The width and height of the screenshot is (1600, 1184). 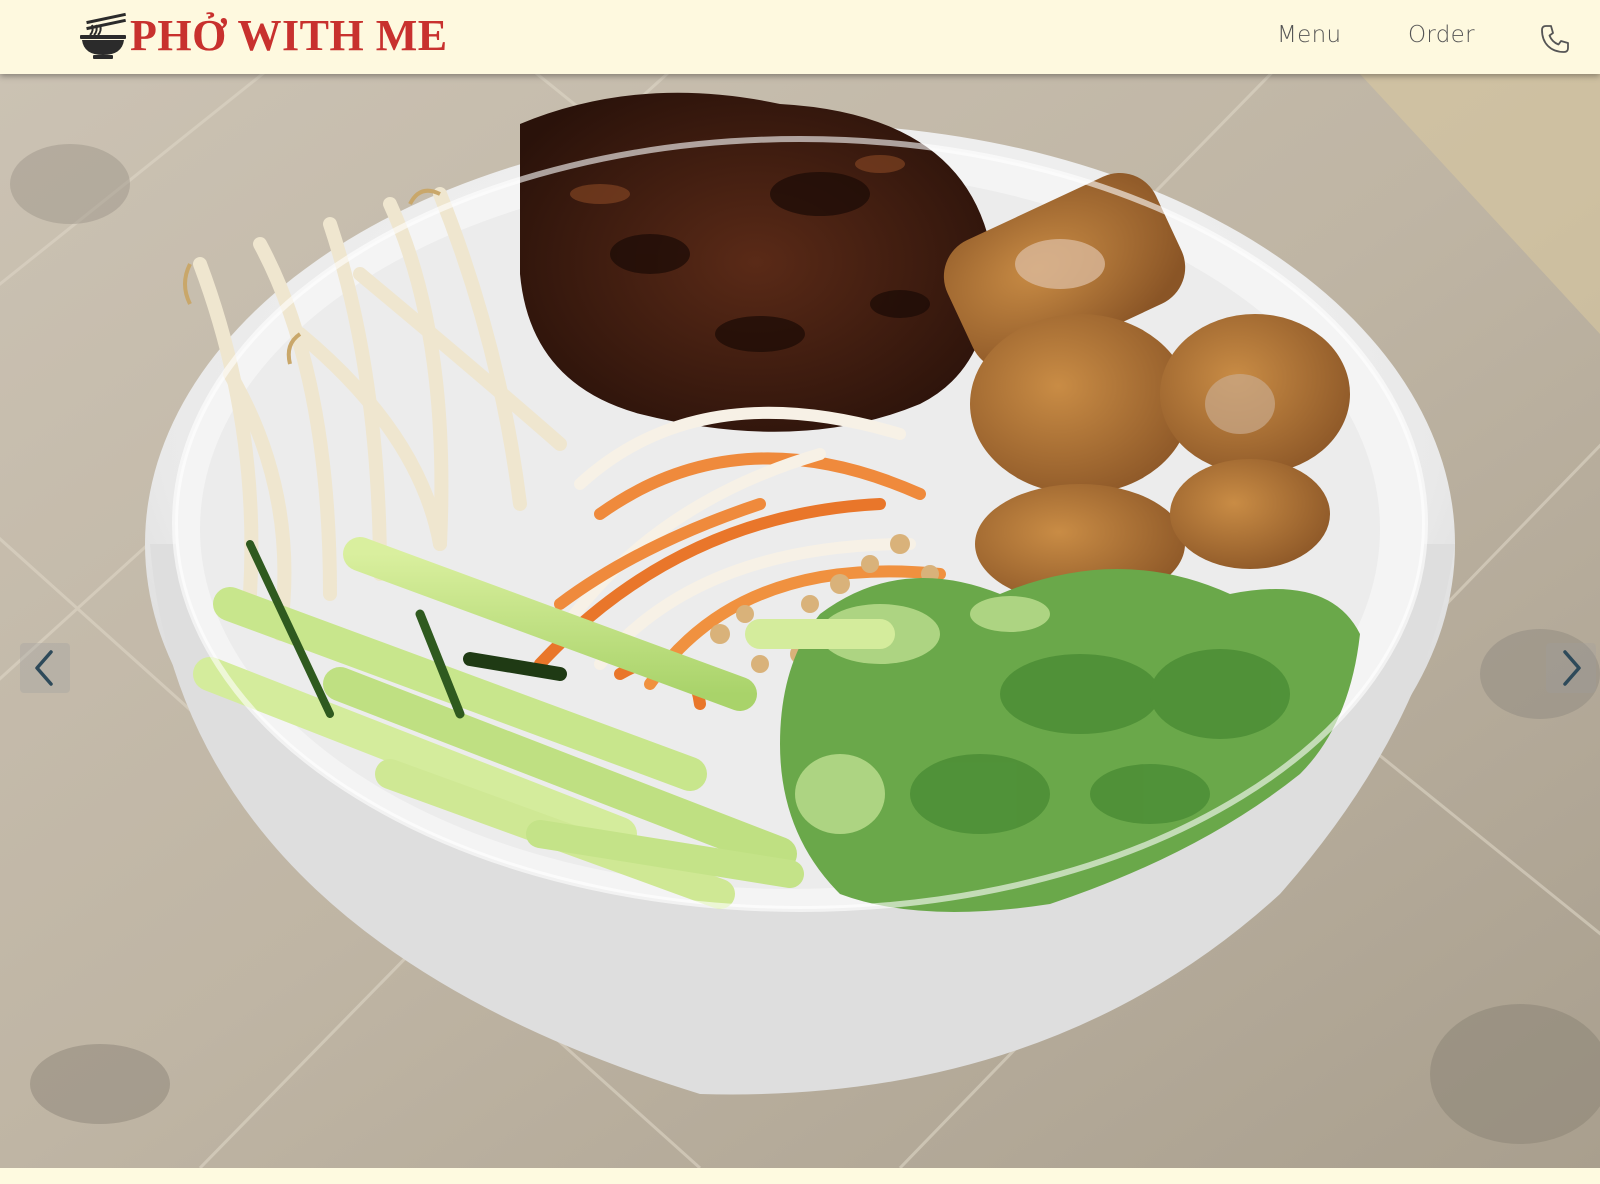 What do you see at coordinates (800, 37) in the screenshot?
I see `site-header: PHỞ WITH ME Menu Order` at bounding box center [800, 37].